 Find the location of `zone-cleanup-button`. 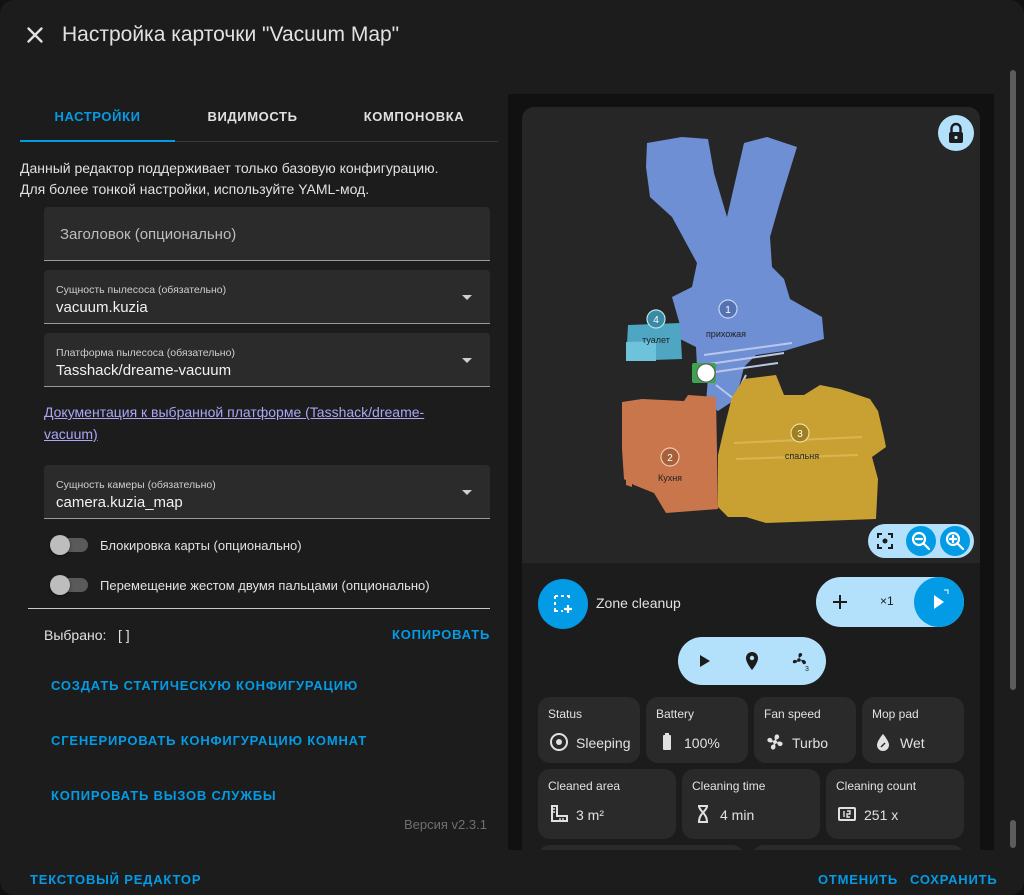

zone-cleanup-button is located at coordinates (563, 604).